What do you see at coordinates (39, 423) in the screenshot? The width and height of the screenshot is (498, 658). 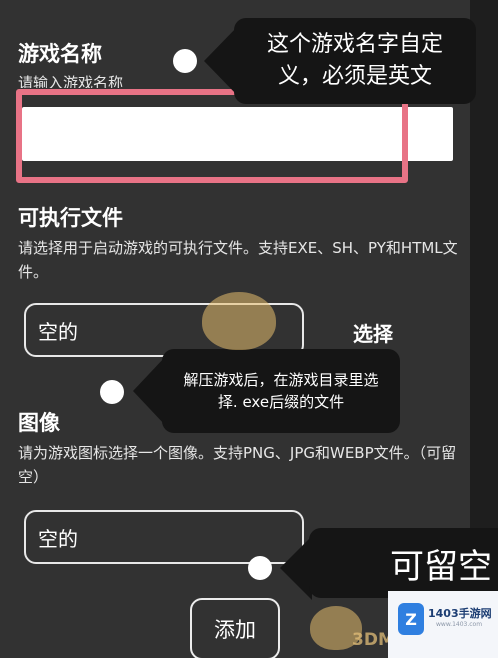 I see `icon-title: 图像` at bounding box center [39, 423].